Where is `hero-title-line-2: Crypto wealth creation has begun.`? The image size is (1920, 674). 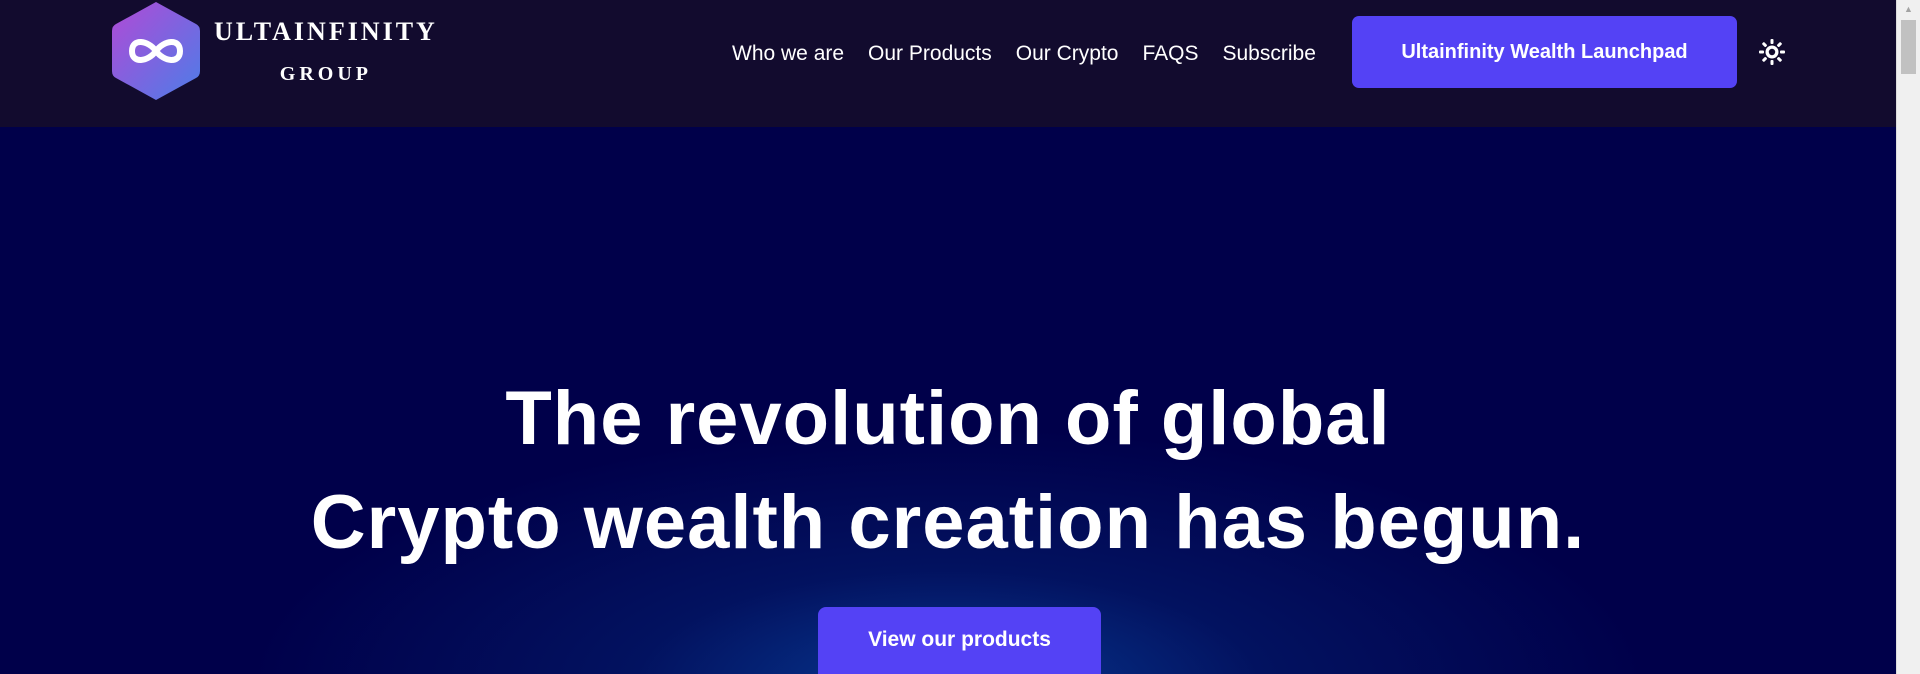 hero-title-line-2: Crypto wealth creation has begun. is located at coordinates (948, 522).